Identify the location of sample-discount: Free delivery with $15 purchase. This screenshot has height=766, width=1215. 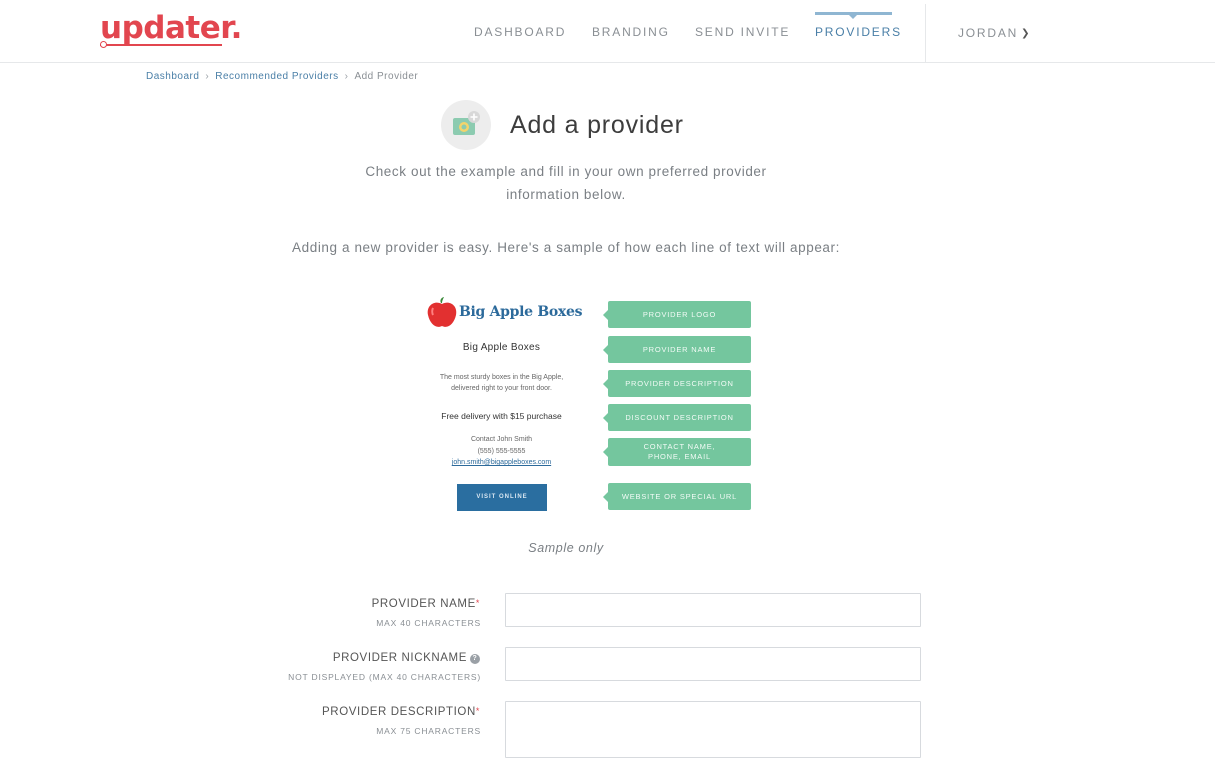
(501, 416).